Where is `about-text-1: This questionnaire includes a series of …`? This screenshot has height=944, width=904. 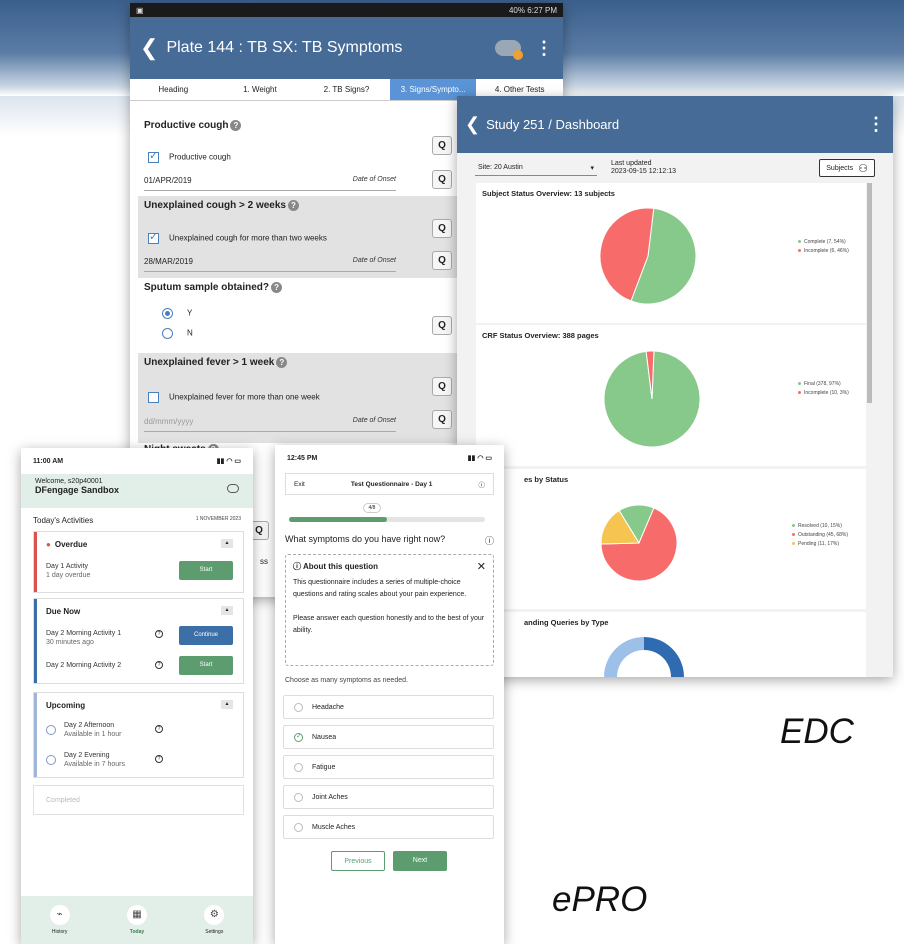
about-text-1: This questionnaire includes a series of … is located at coordinates (380, 588).